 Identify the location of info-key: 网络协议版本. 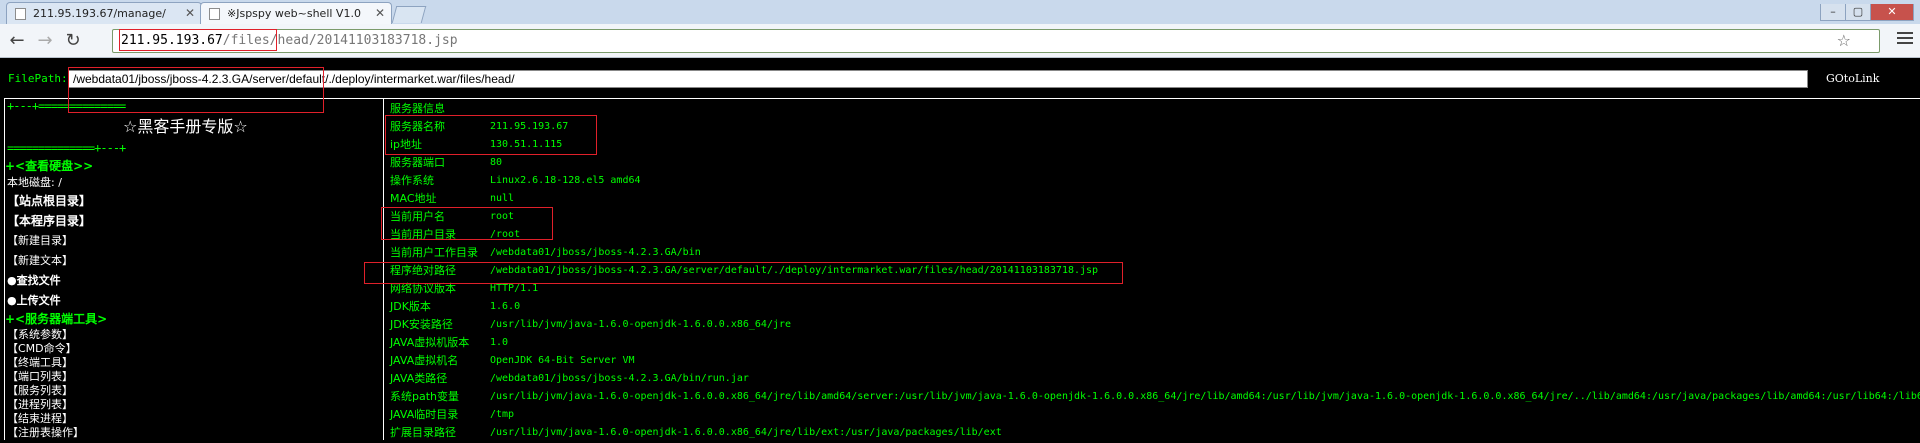
(423, 288).